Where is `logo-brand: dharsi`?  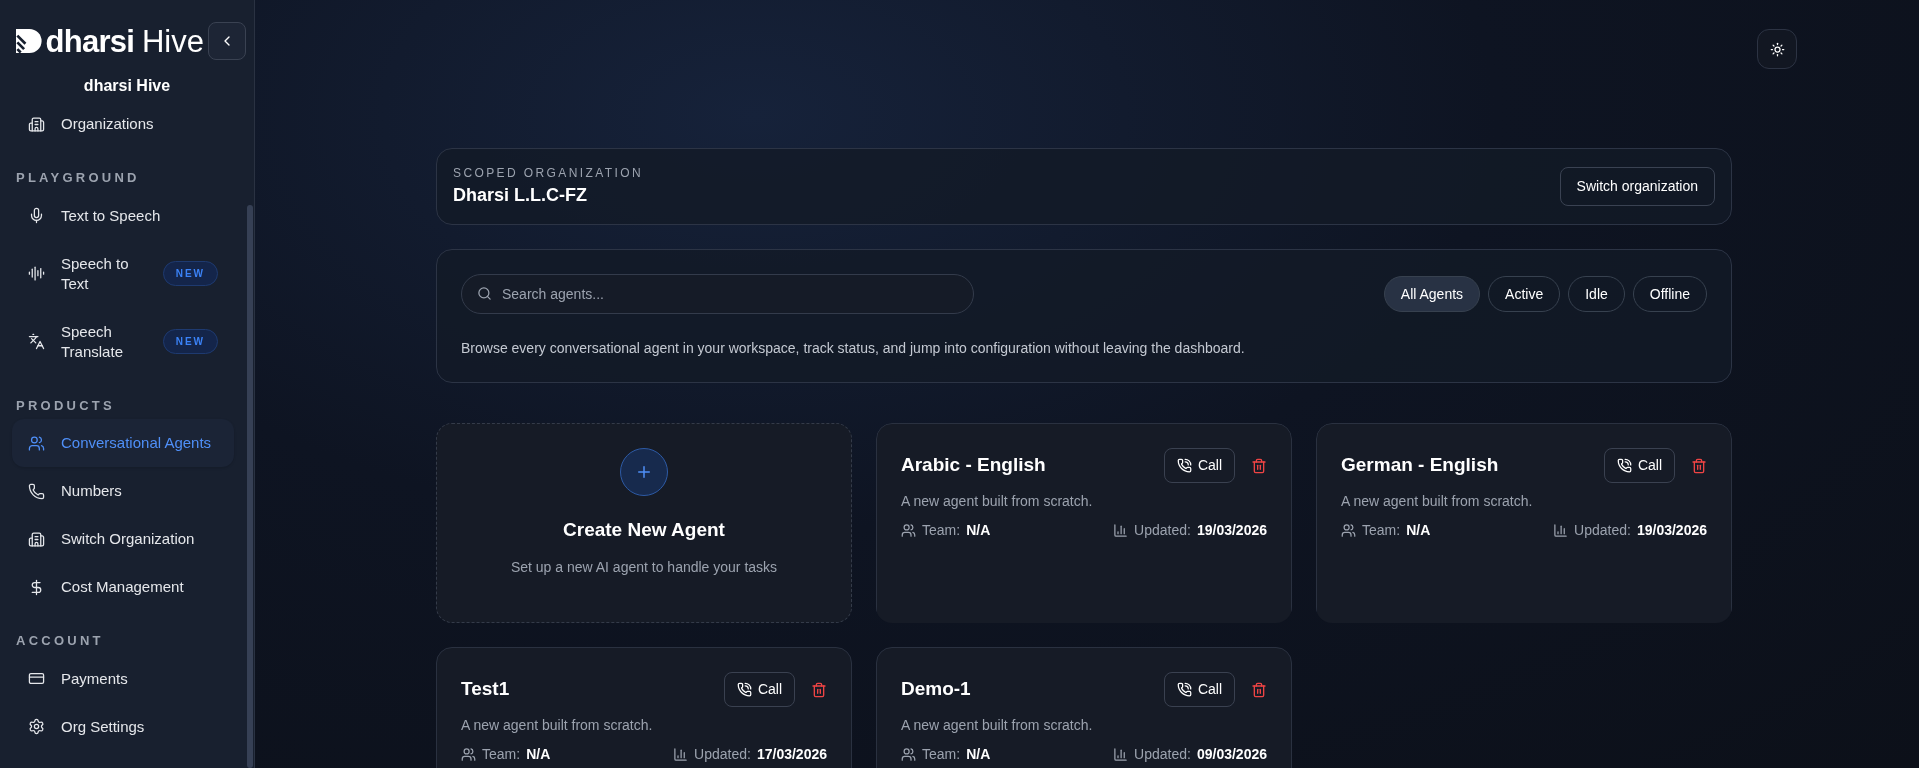
logo-brand: dharsi is located at coordinates (89, 41).